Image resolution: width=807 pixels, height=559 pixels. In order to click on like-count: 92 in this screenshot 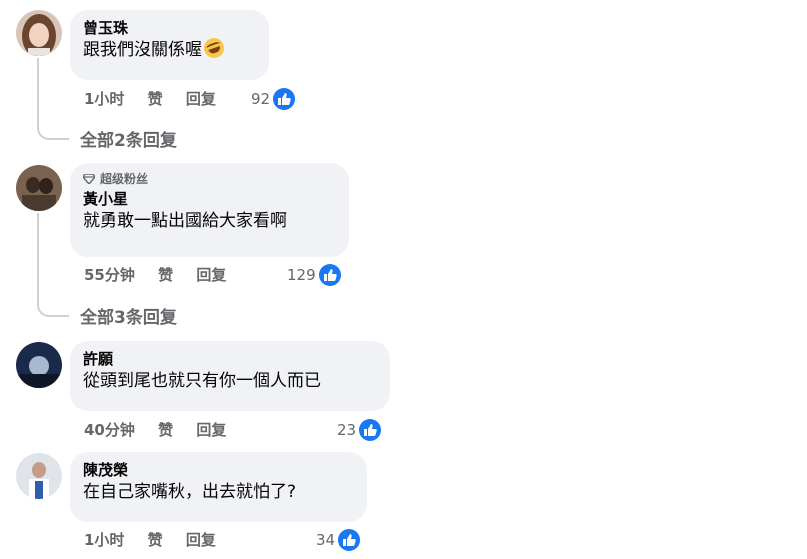, I will do `click(273, 99)`.